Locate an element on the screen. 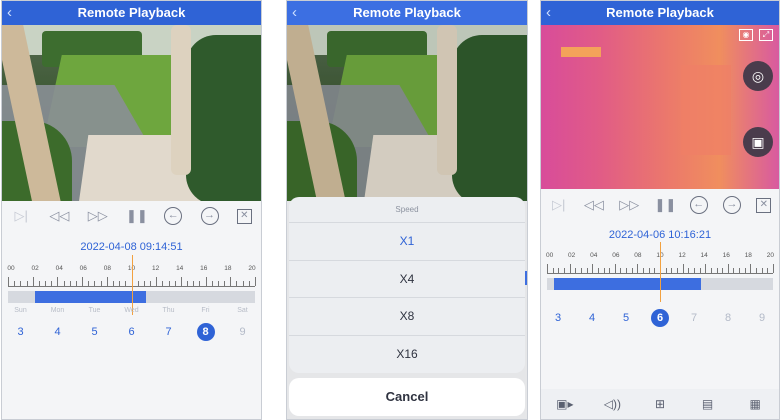 This screenshot has width=781, height=420. timeline-hour-label: 12 is located at coordinates (682, 255).